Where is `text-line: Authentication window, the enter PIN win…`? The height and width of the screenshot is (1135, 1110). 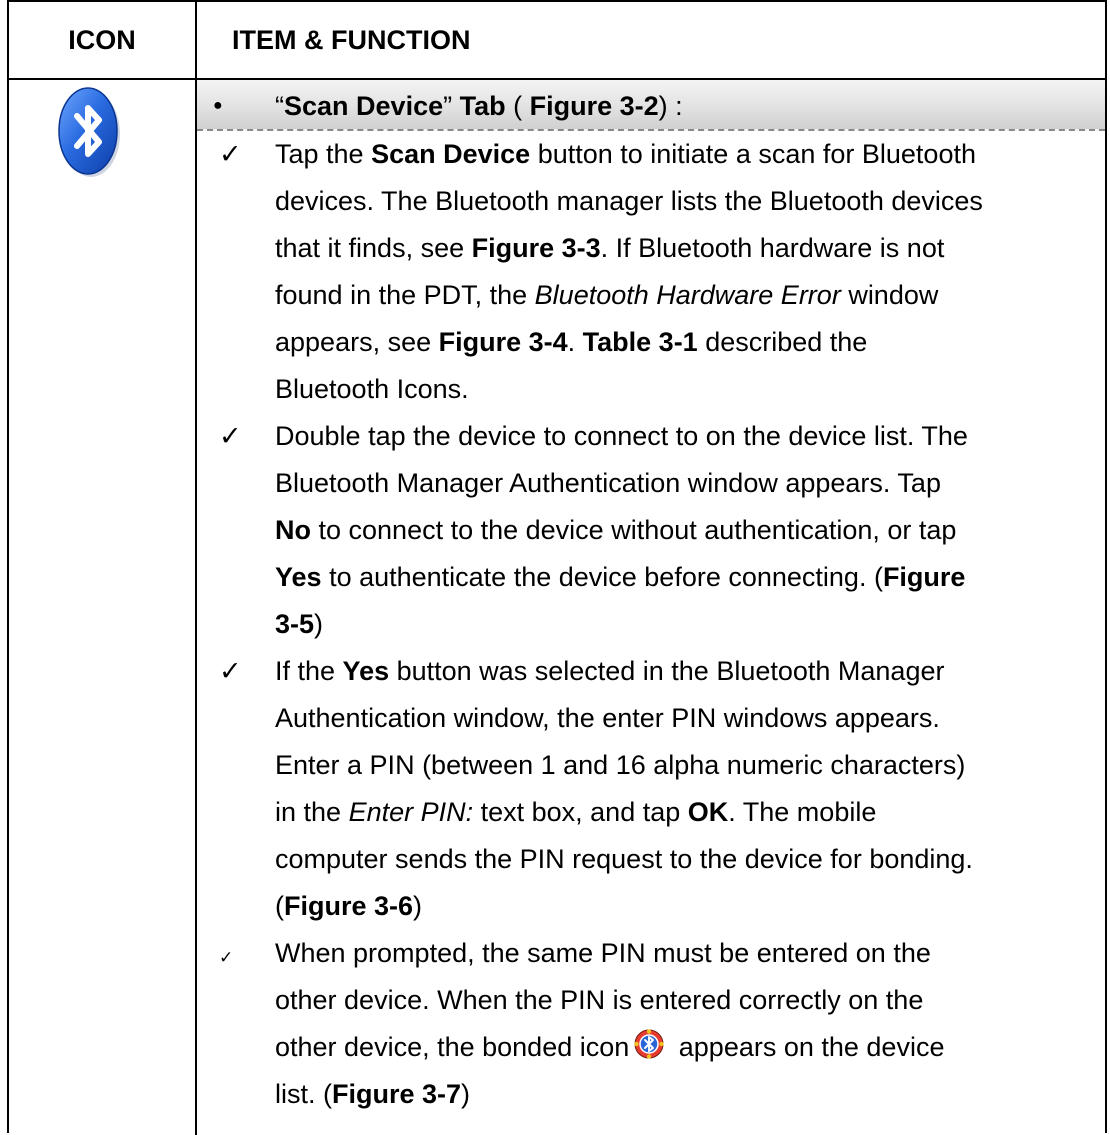
text-line: Authentication window, the enter PIN win… is located at coordinates (607, 718).